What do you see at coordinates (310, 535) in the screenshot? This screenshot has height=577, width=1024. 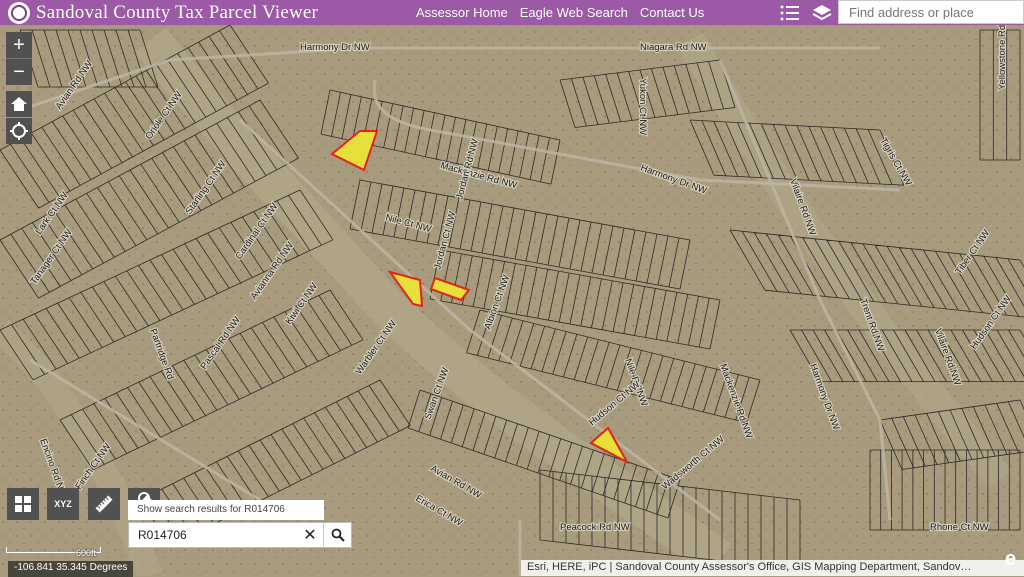 I see `clear-search-icon: ✕` at bounding box center [310, 535].